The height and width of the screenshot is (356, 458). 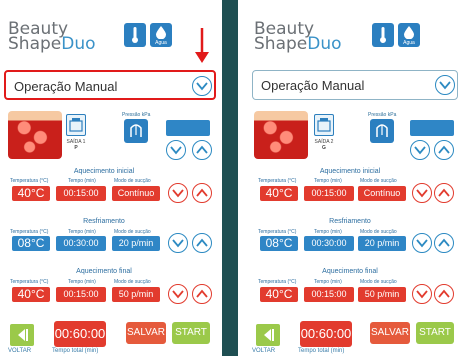 What do you see at coordinates (324, 148) in the screenshot?
I see `output-size: G` at bounding box center [324, 148].